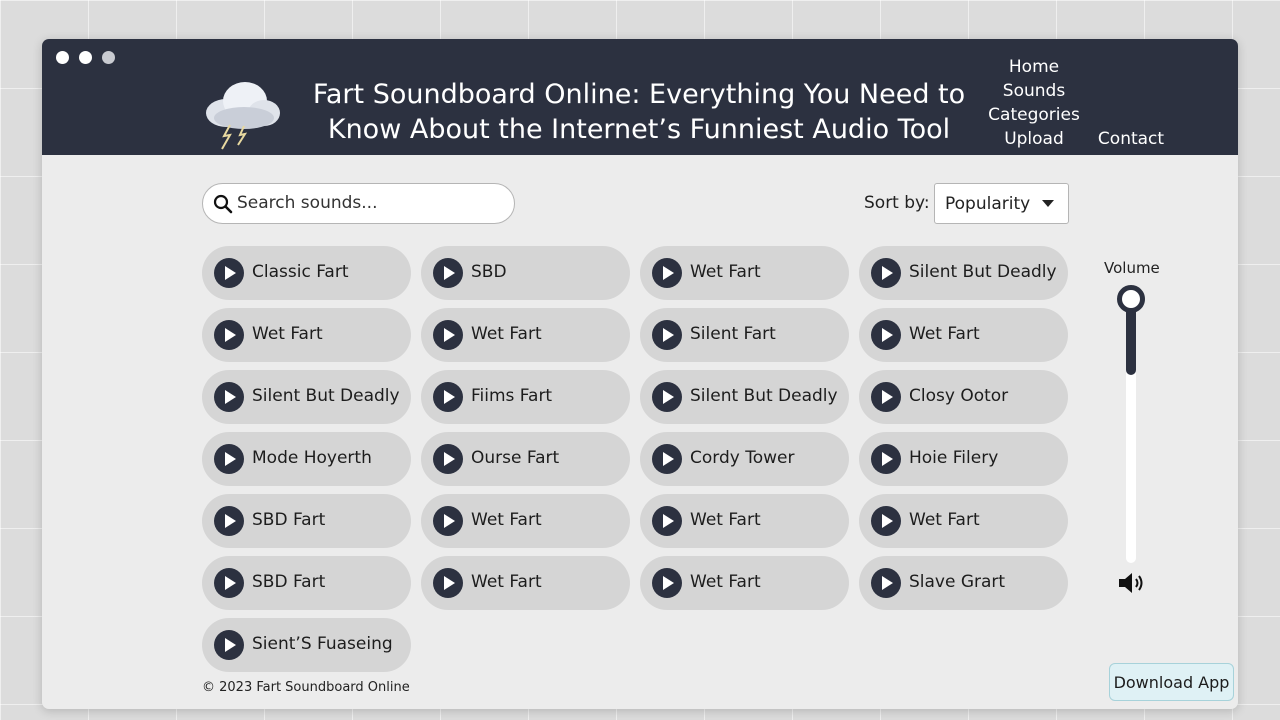 This screenshot has height=720, width=1280. I want to click on storm-cloud-icon, so click(243, 116).